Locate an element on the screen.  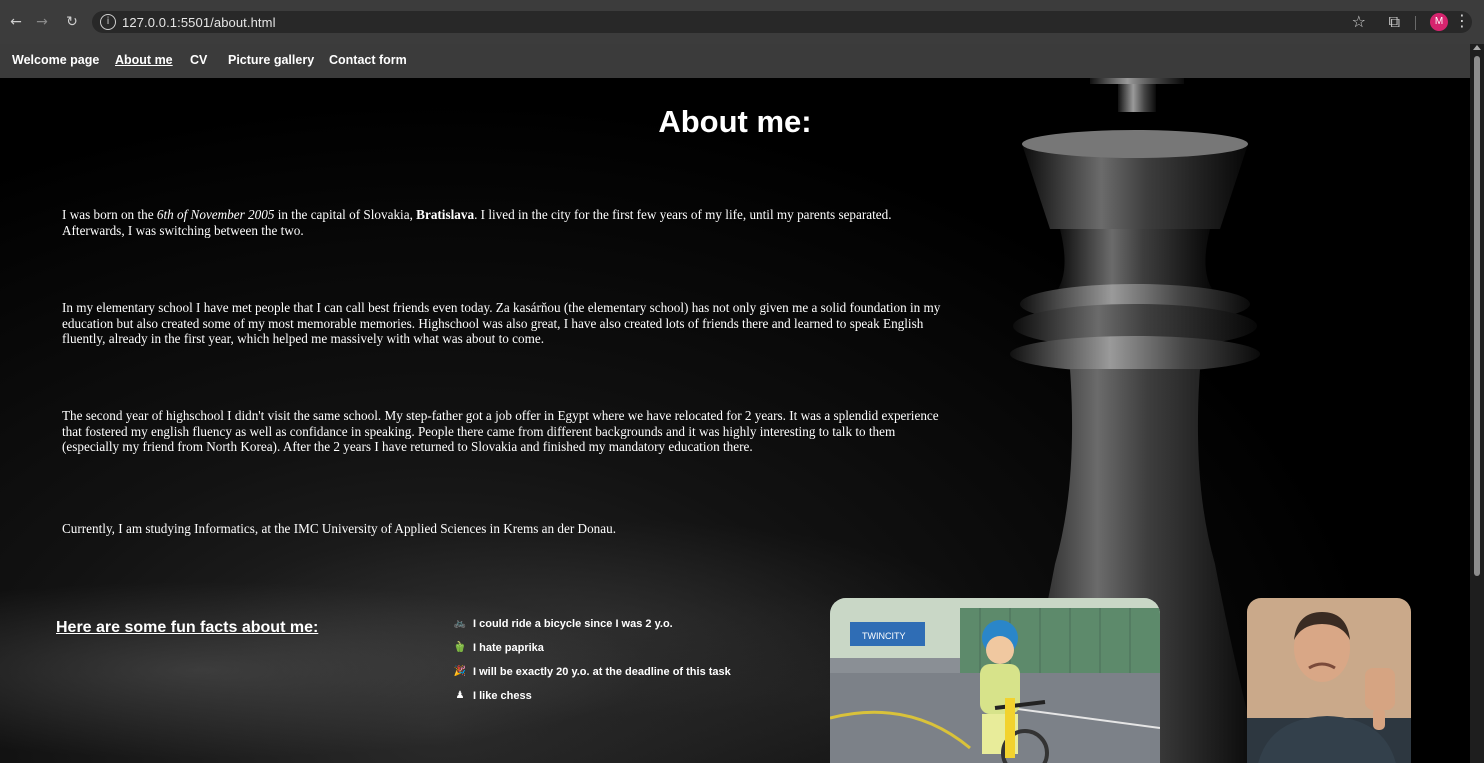
bicycle-photo: TWINCITY is located at coordinates (995, 680).